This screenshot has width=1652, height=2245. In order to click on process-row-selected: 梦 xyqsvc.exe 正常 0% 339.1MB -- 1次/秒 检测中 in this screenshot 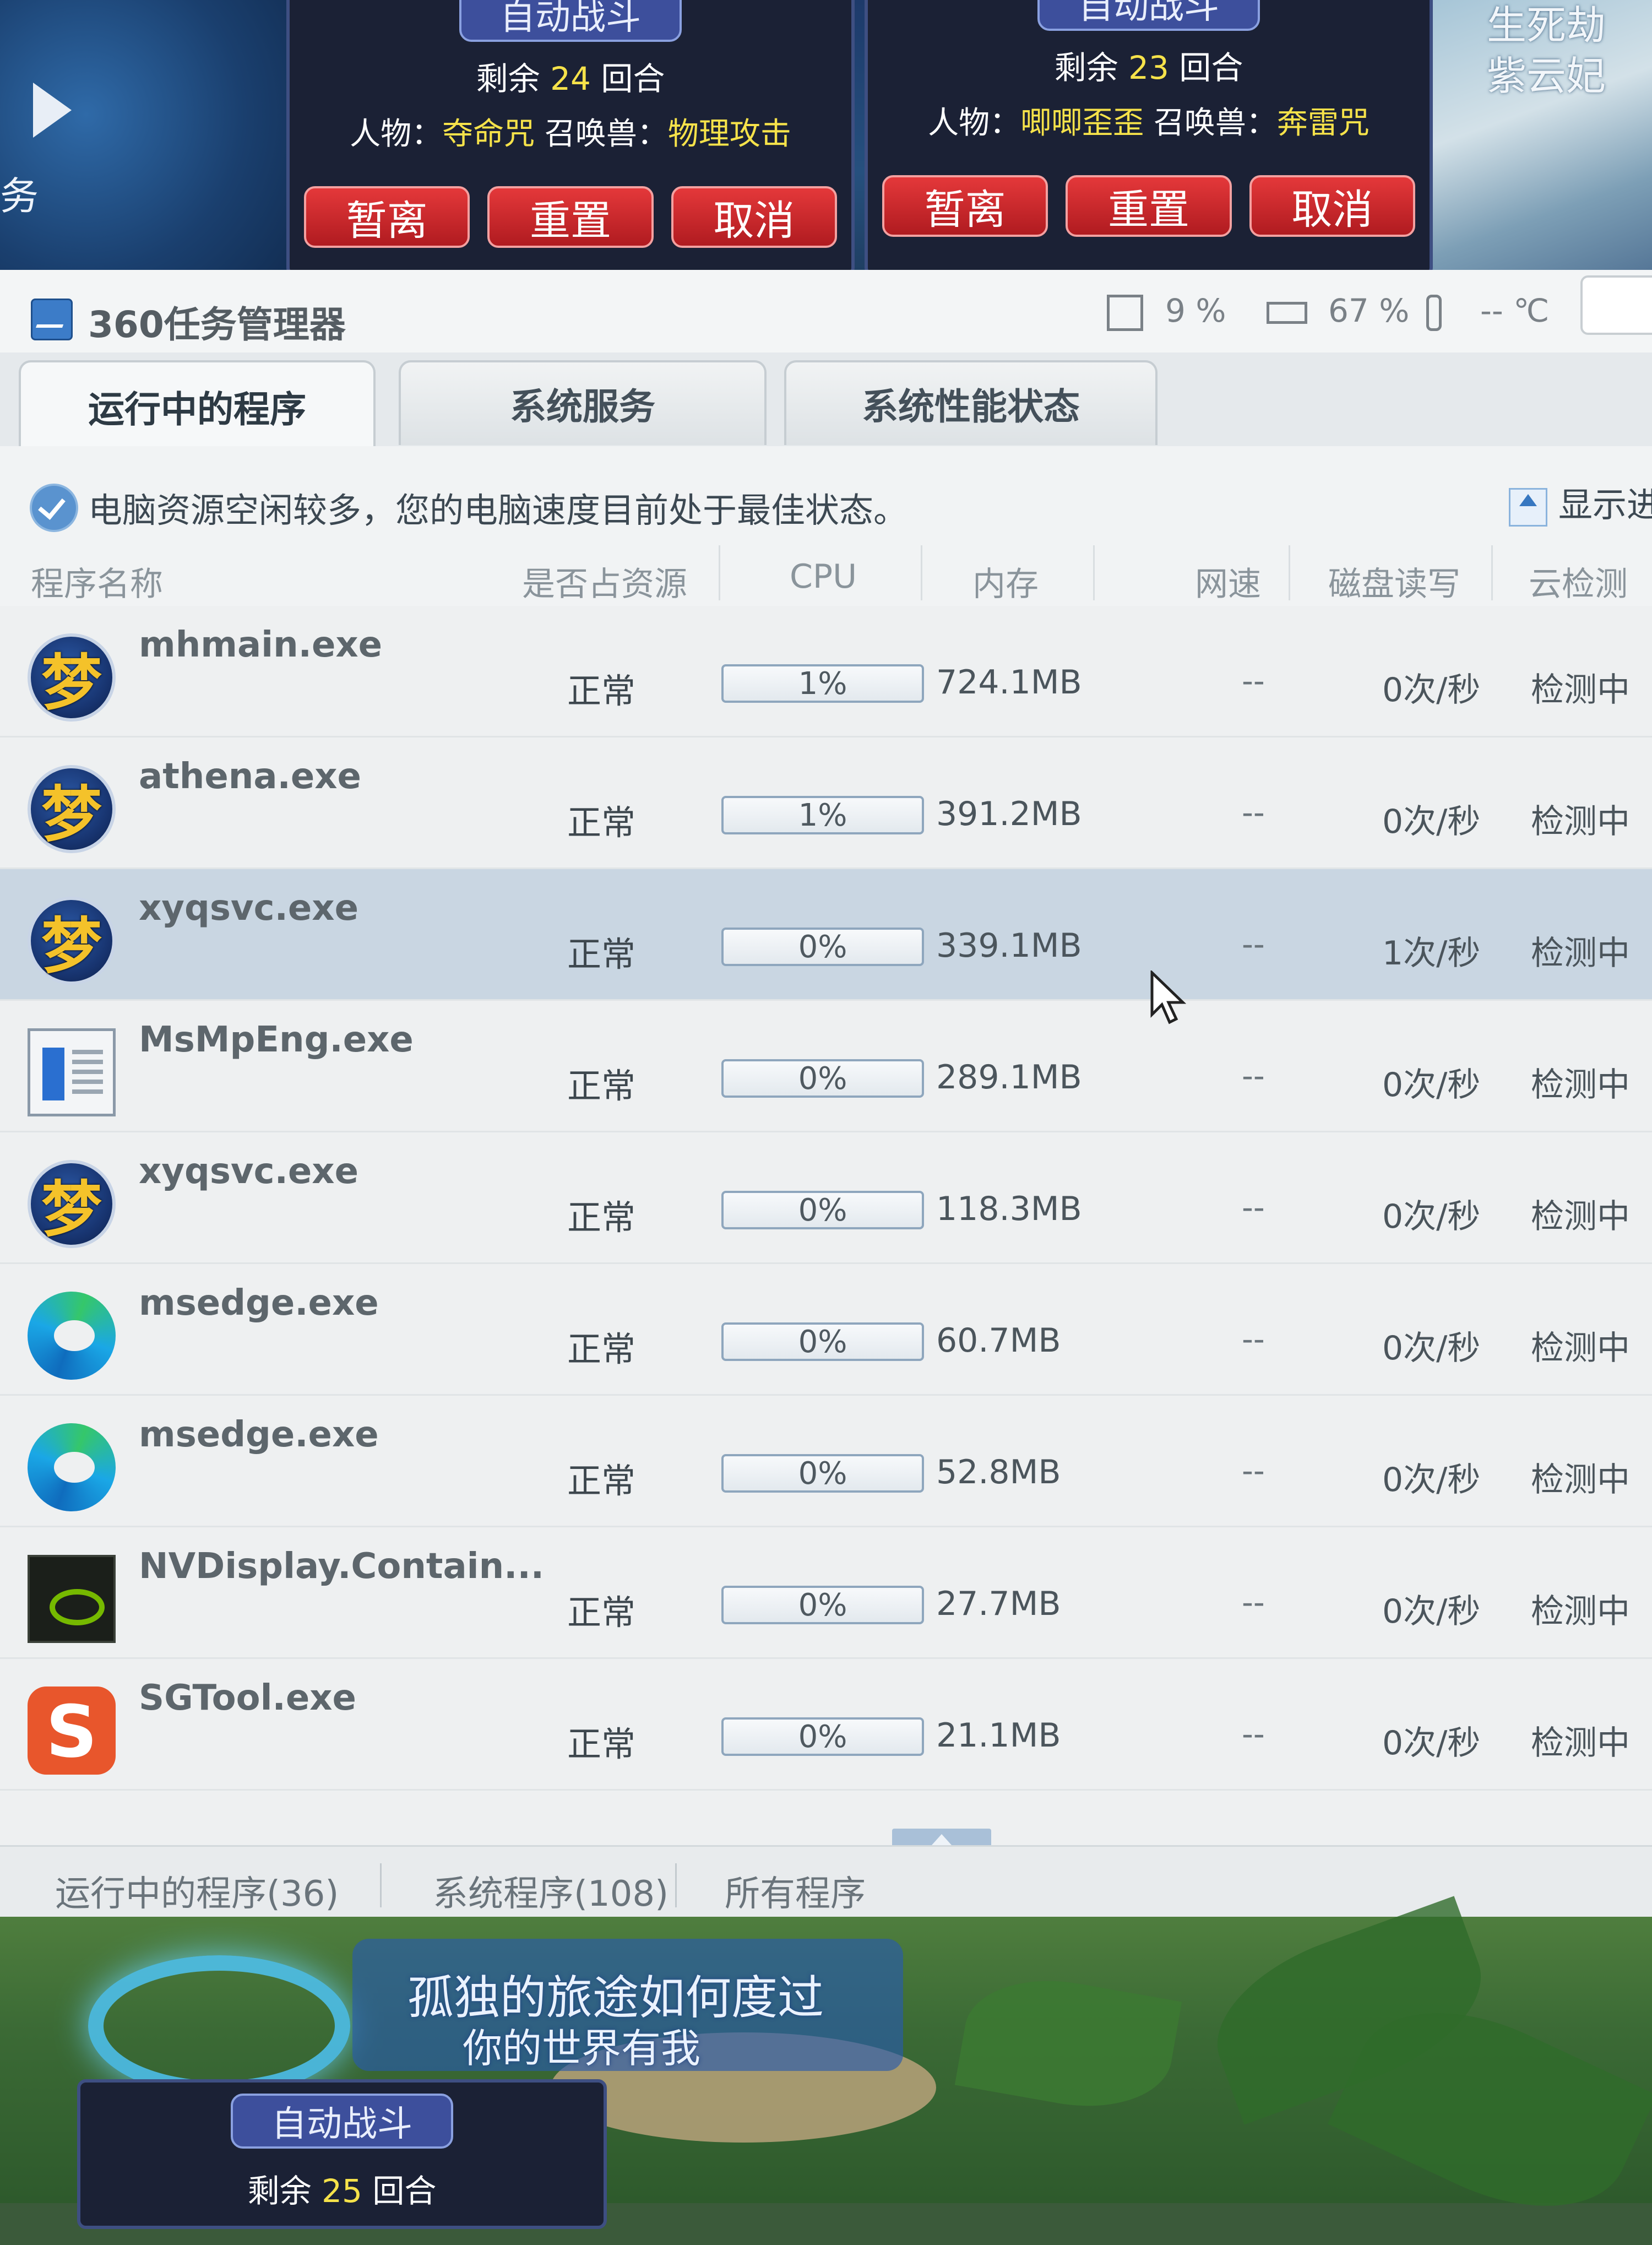, I will do `click(826, 935)`.